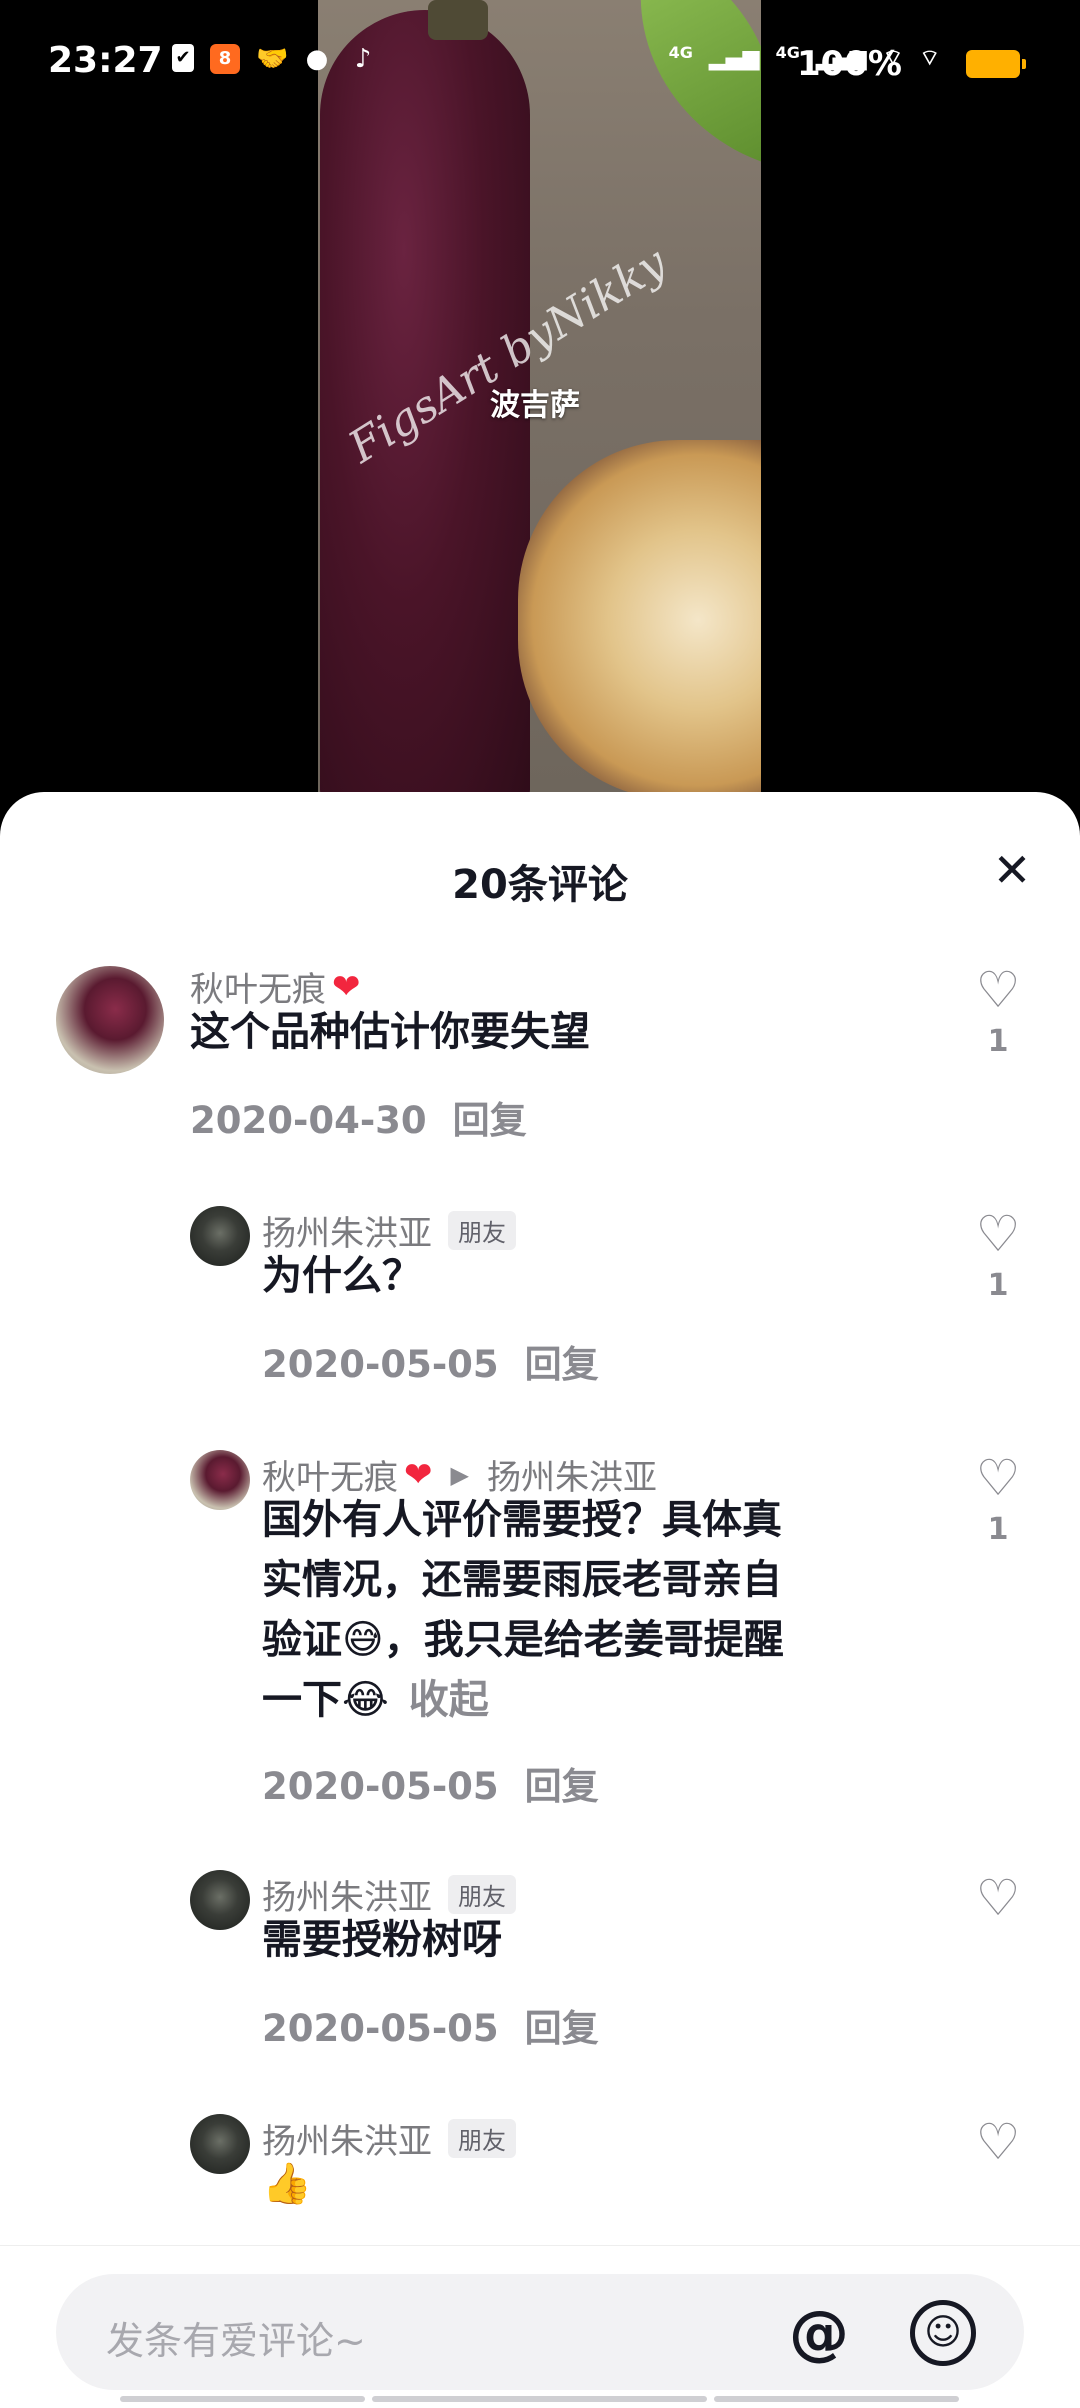 Image resolution: width=1080 pixels, height=2408 pixels. Describe the element at coordinates (540, 1316) in the screenshot. I see `reply-item: 扬州朱洪亚 朋友 为什么？ 2020-05-05 回复 ♡ 1` at that location.